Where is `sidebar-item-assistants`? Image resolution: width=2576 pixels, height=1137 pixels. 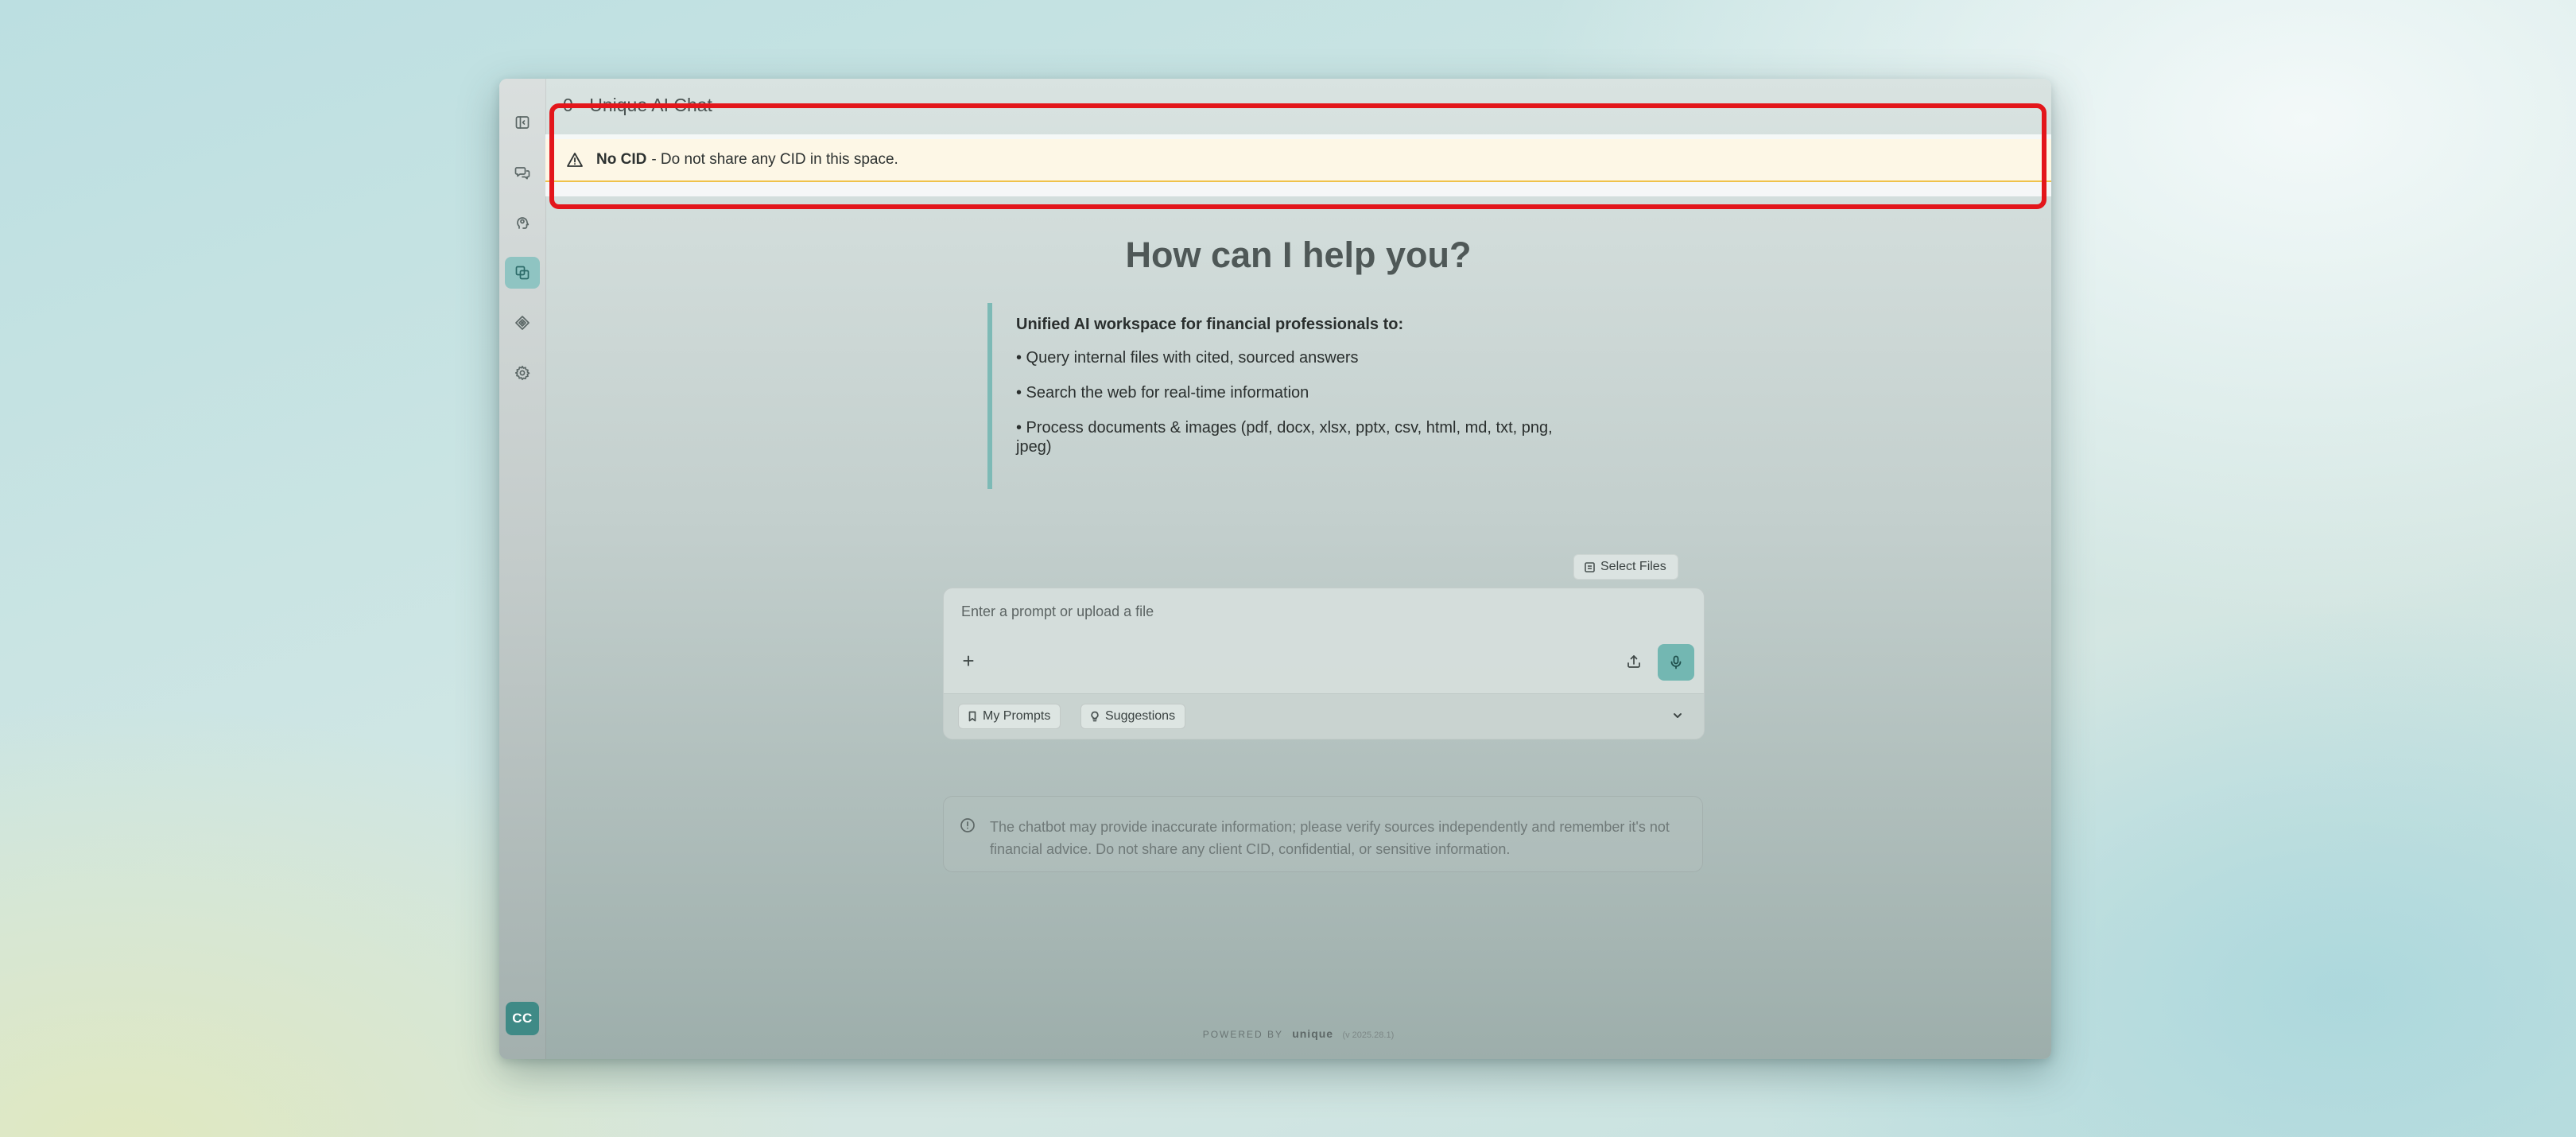 sidebar-item-assistants is located at coordinates (522, 223).